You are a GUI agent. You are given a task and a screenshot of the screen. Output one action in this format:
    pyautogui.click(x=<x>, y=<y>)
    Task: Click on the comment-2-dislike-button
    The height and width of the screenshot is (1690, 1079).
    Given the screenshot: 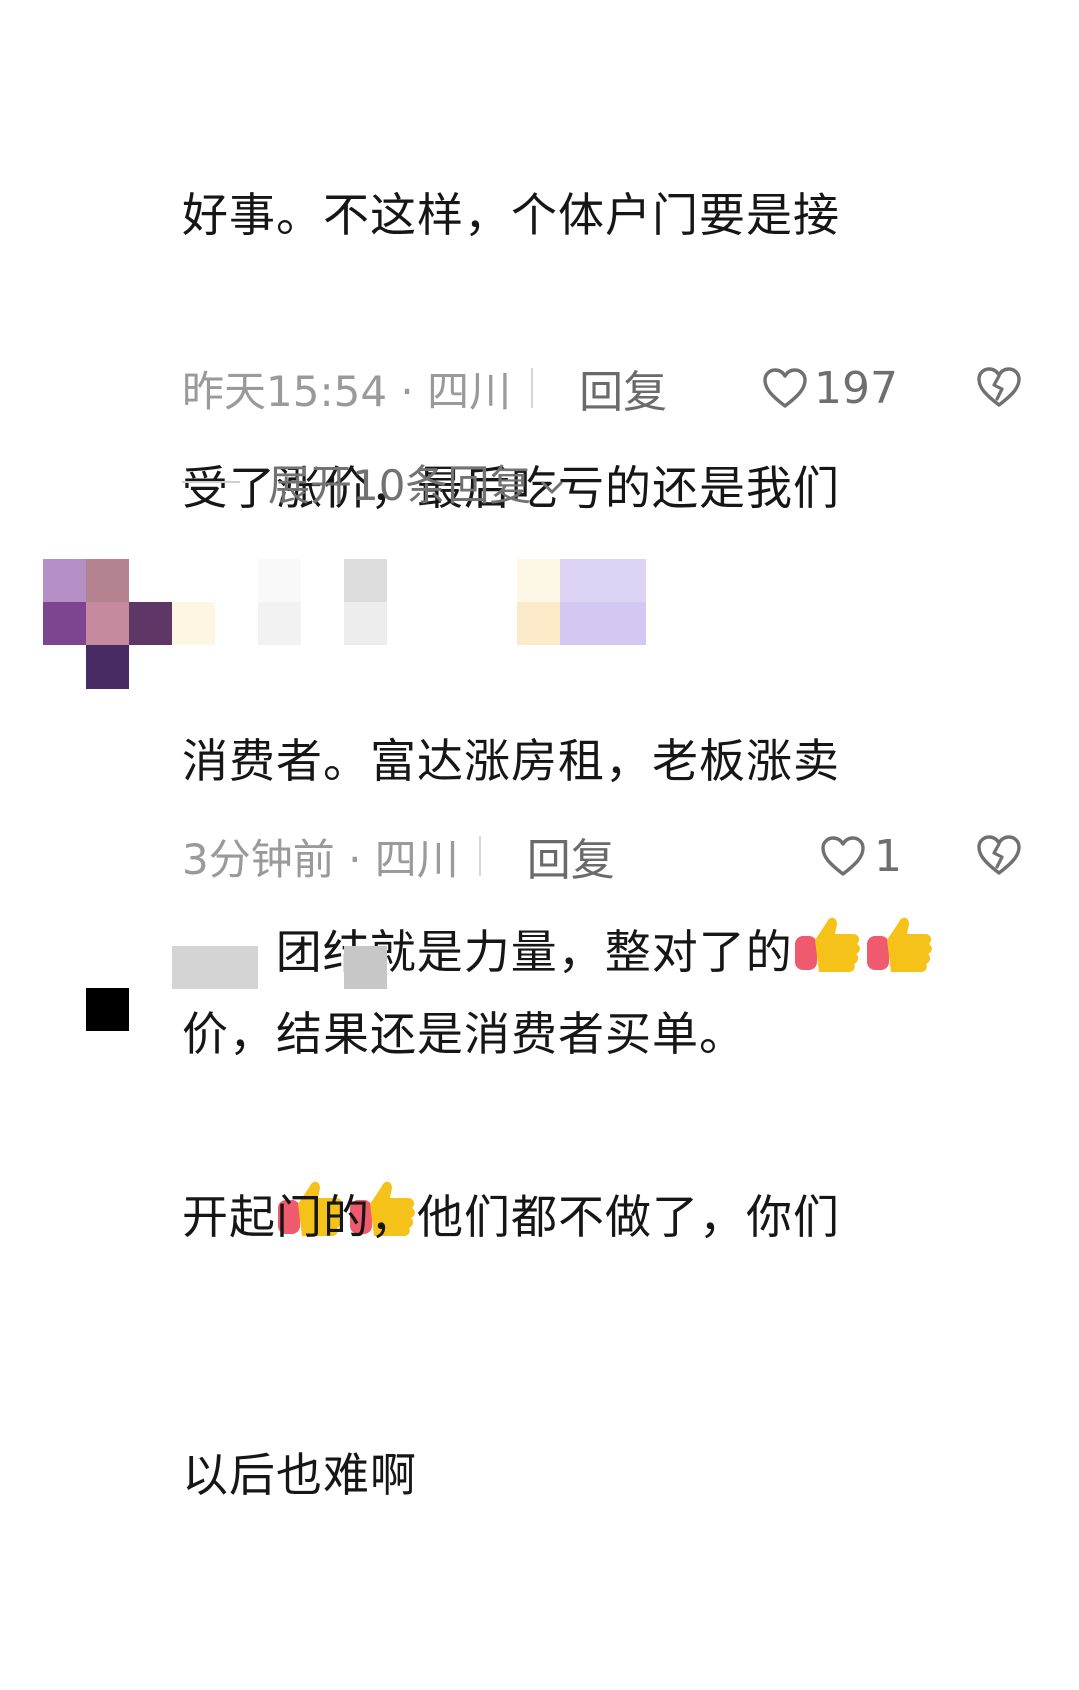 What is the action you would take?
    pyautogui.click(x=999, y=856)
    